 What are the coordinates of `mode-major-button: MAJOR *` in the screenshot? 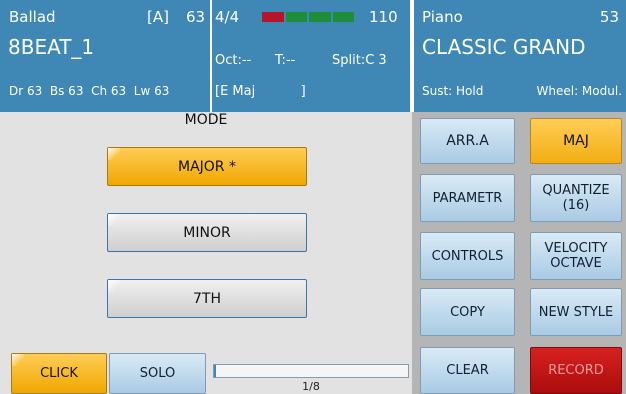 It's located at (207, 166).